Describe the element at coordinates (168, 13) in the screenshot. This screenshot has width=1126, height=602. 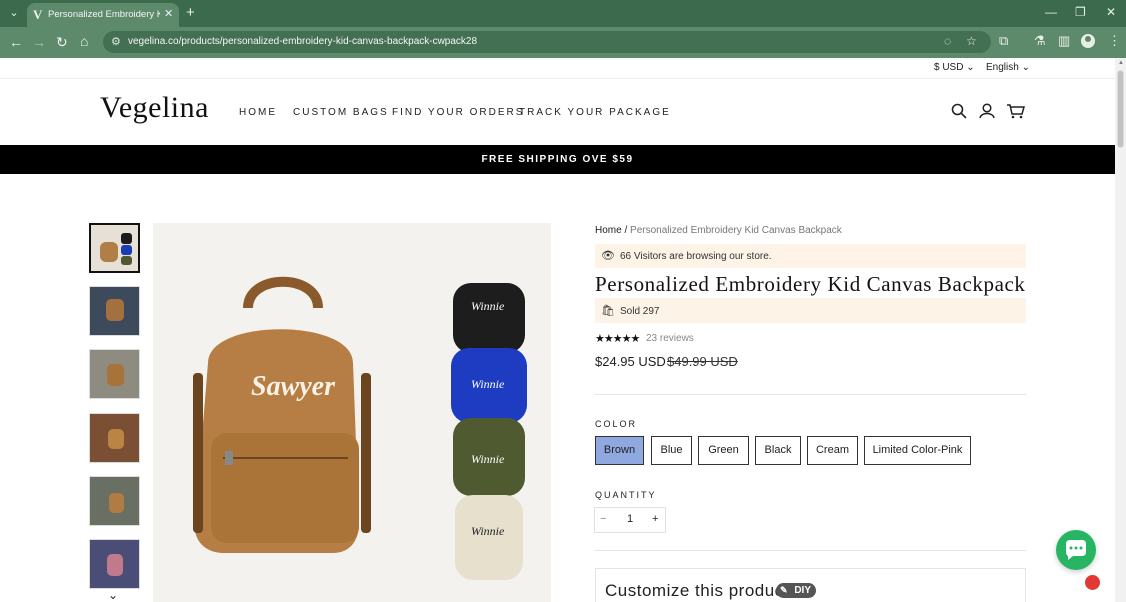
I see `tab-close-icon: ✕` at that location.